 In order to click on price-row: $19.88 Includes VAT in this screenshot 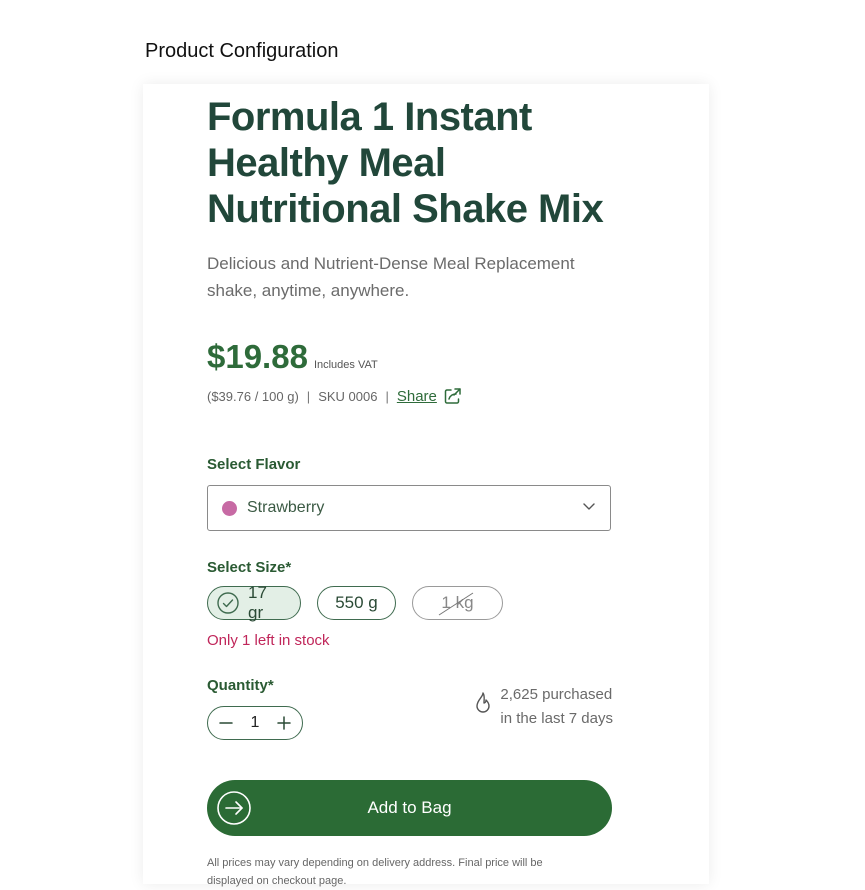, I will do `click(410, 357)`.